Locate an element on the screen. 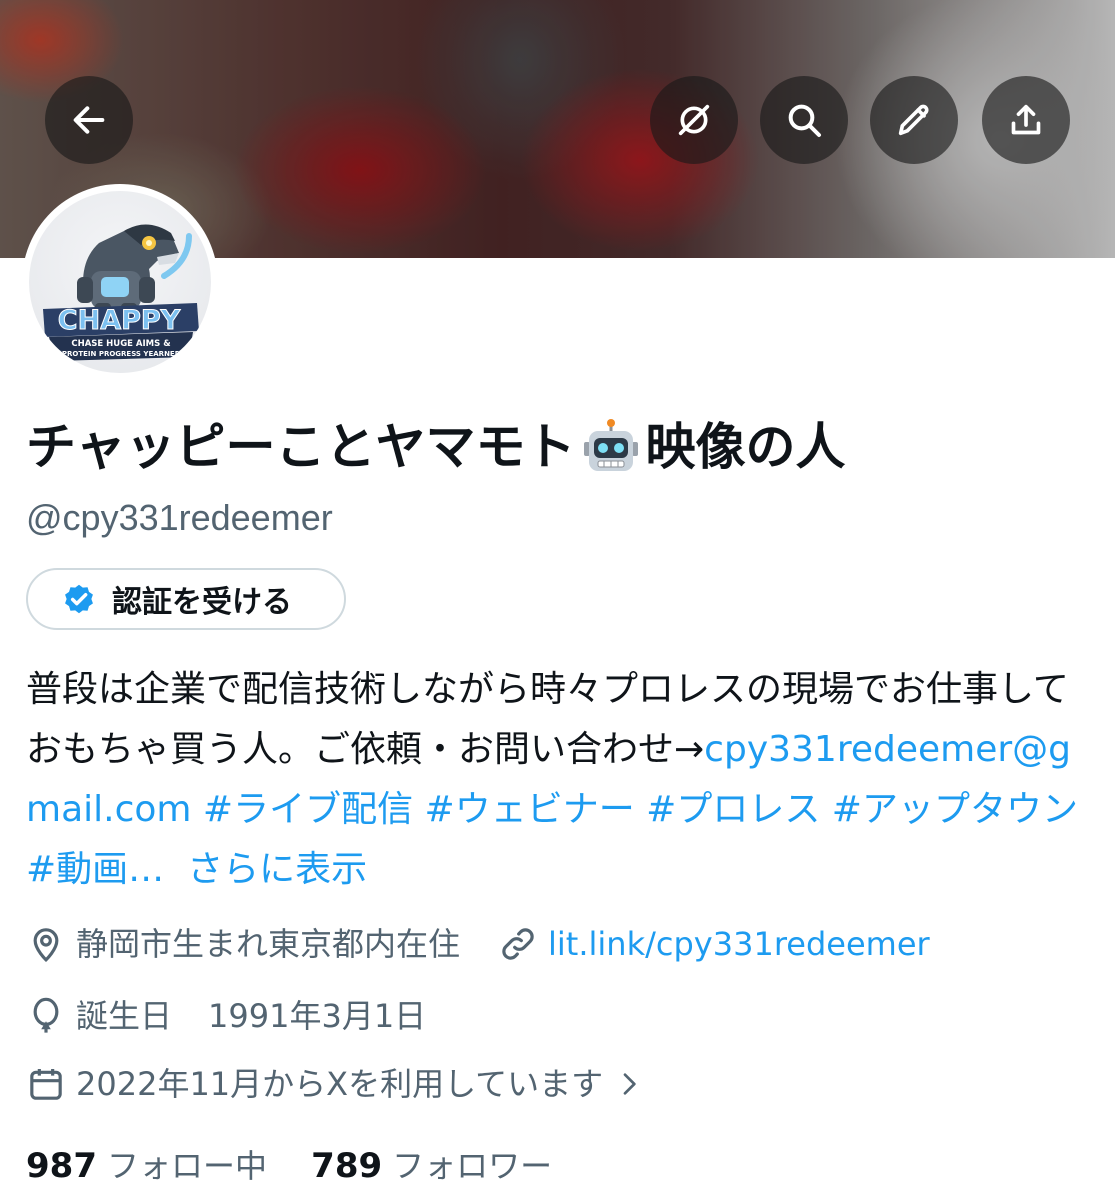  followers-count: 789 is located at coordinates (347, 1166).